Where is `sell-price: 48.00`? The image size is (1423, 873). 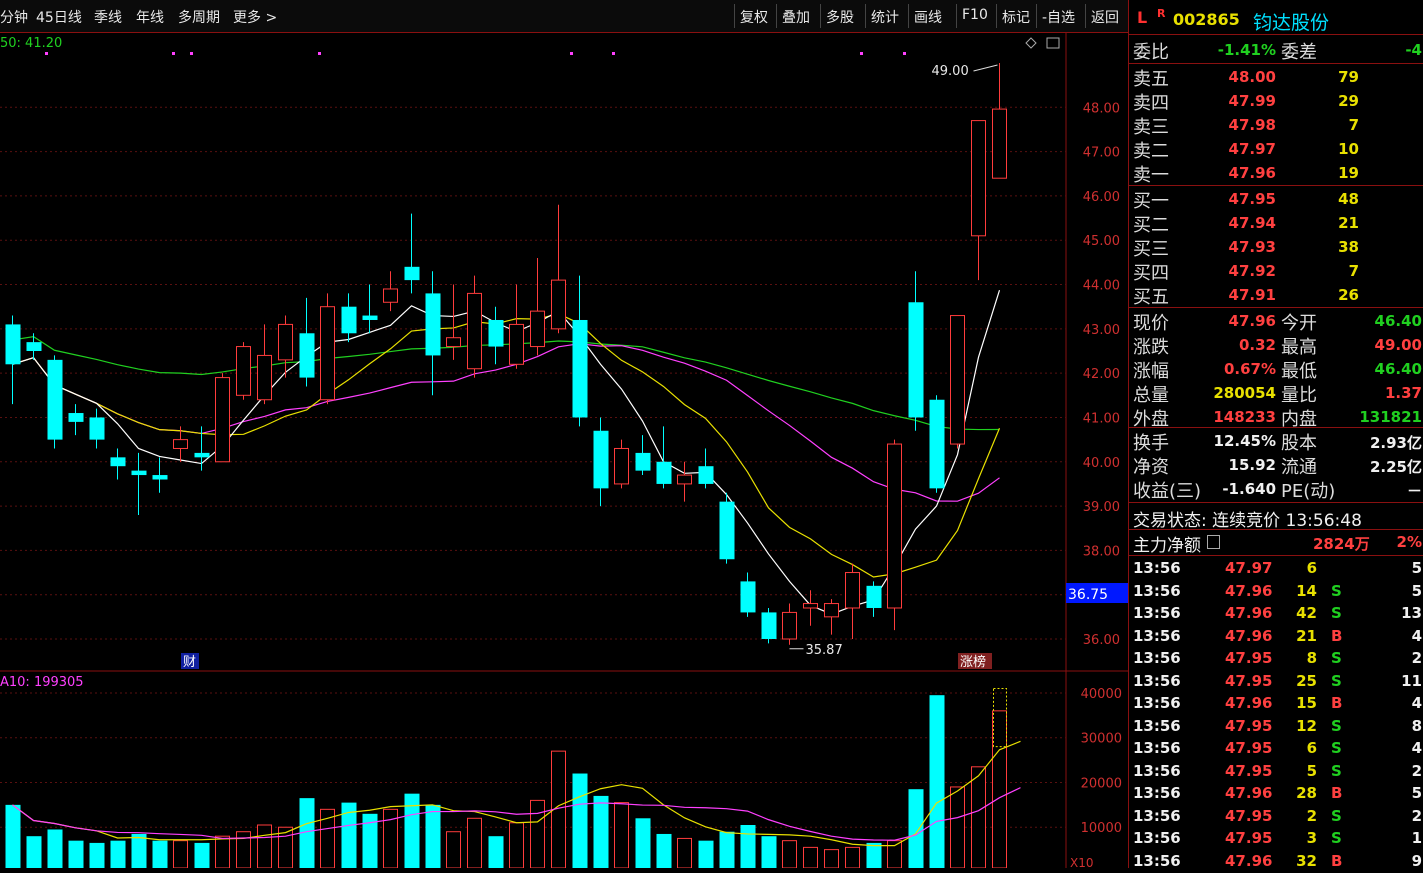 sell-price: 48.00 is located at coordinates (1252, 77).